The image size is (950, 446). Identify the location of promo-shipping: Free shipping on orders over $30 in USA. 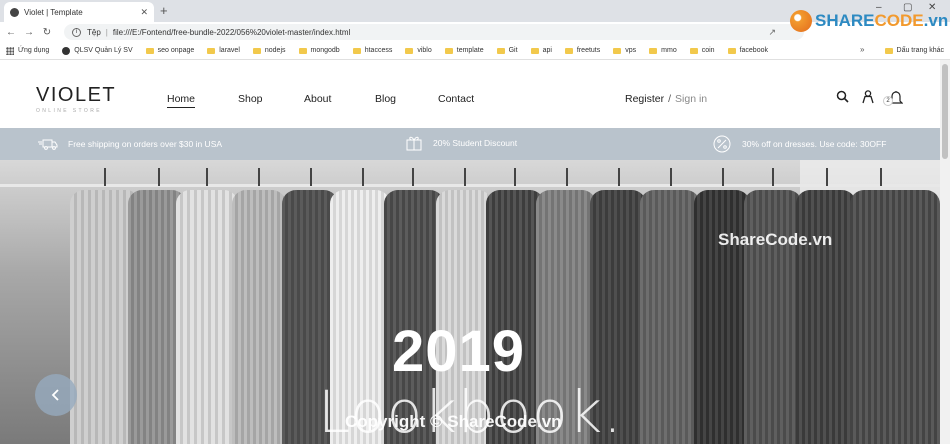
(130, 144).